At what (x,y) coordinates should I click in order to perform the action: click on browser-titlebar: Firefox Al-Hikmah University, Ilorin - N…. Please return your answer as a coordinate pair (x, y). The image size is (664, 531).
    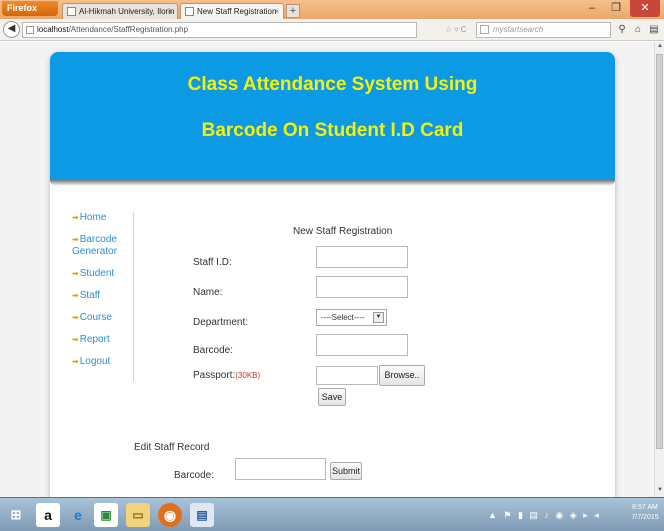
    Looking at the image, I should click on (332, 9).